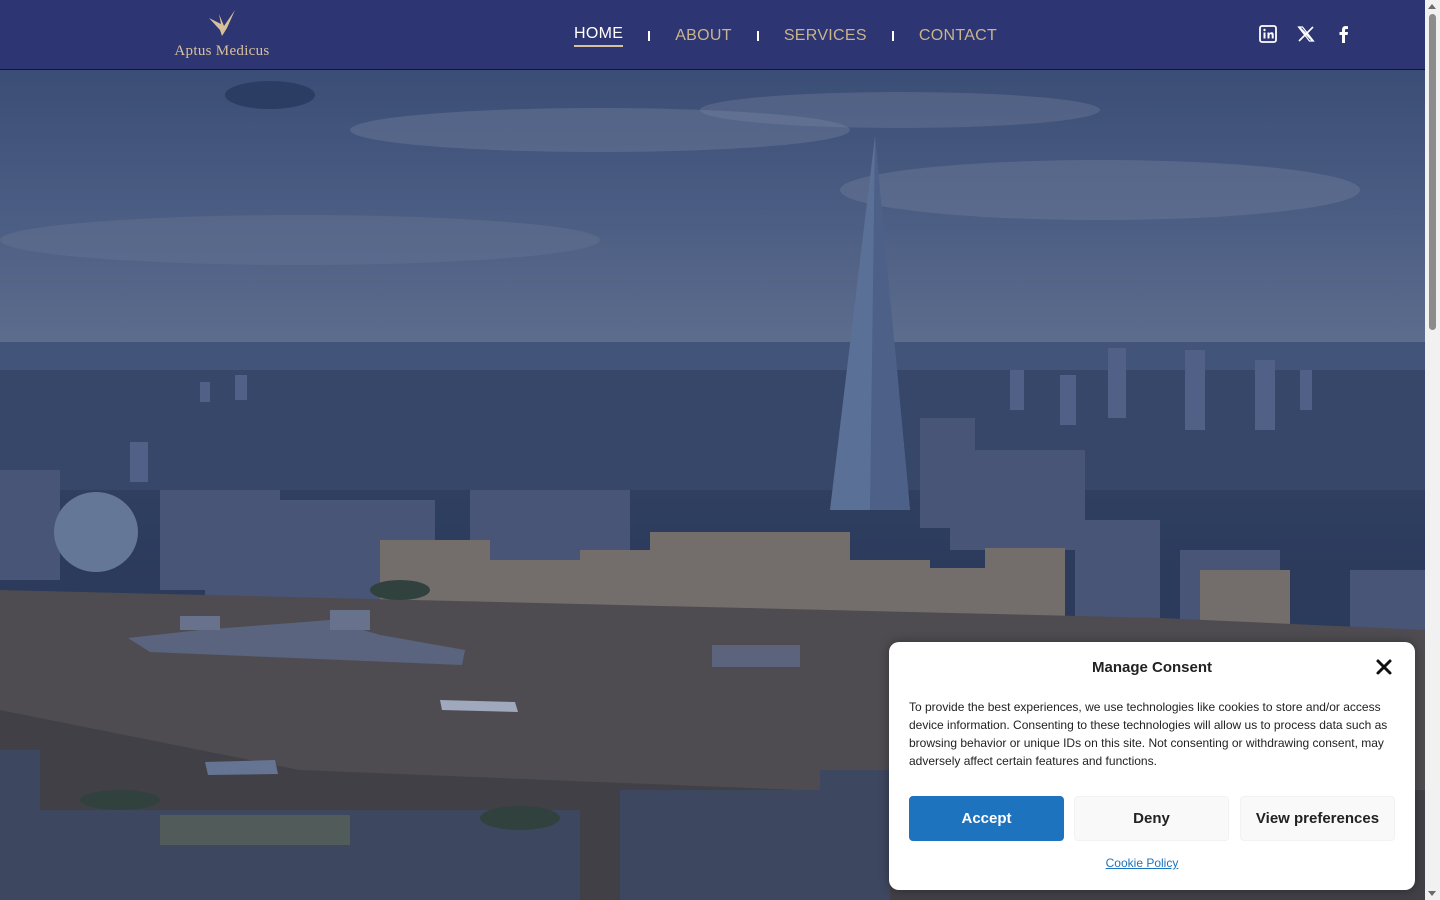 The image size is (1440, 900). I want to click on bird-logo-icon, so click(222, 23).